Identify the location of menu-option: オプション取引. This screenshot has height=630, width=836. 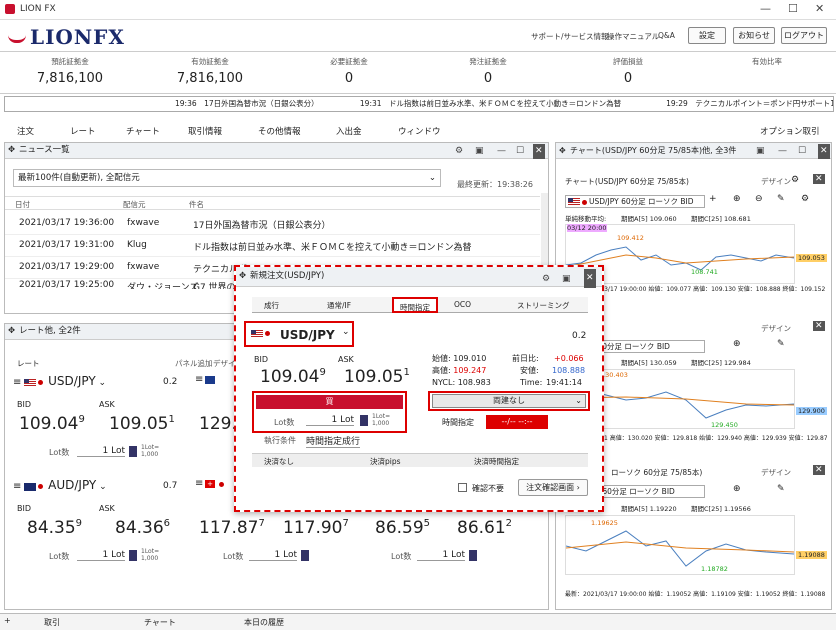
(790, 131).